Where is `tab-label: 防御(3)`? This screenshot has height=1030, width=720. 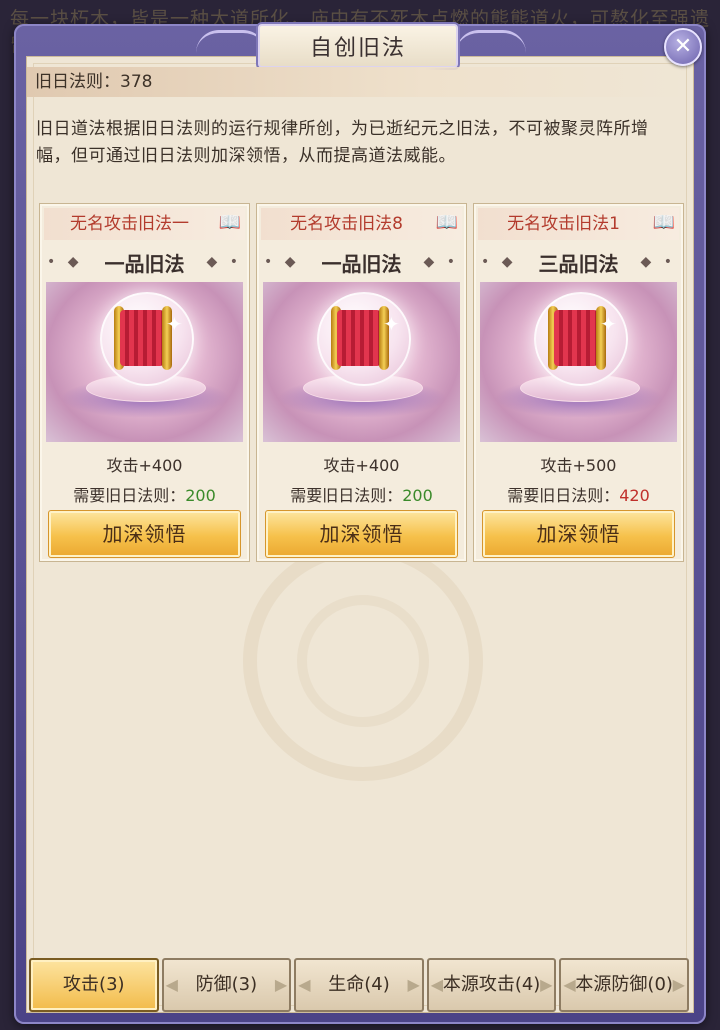
tab-label: 防御(3) is located at coordinates (226, 984).